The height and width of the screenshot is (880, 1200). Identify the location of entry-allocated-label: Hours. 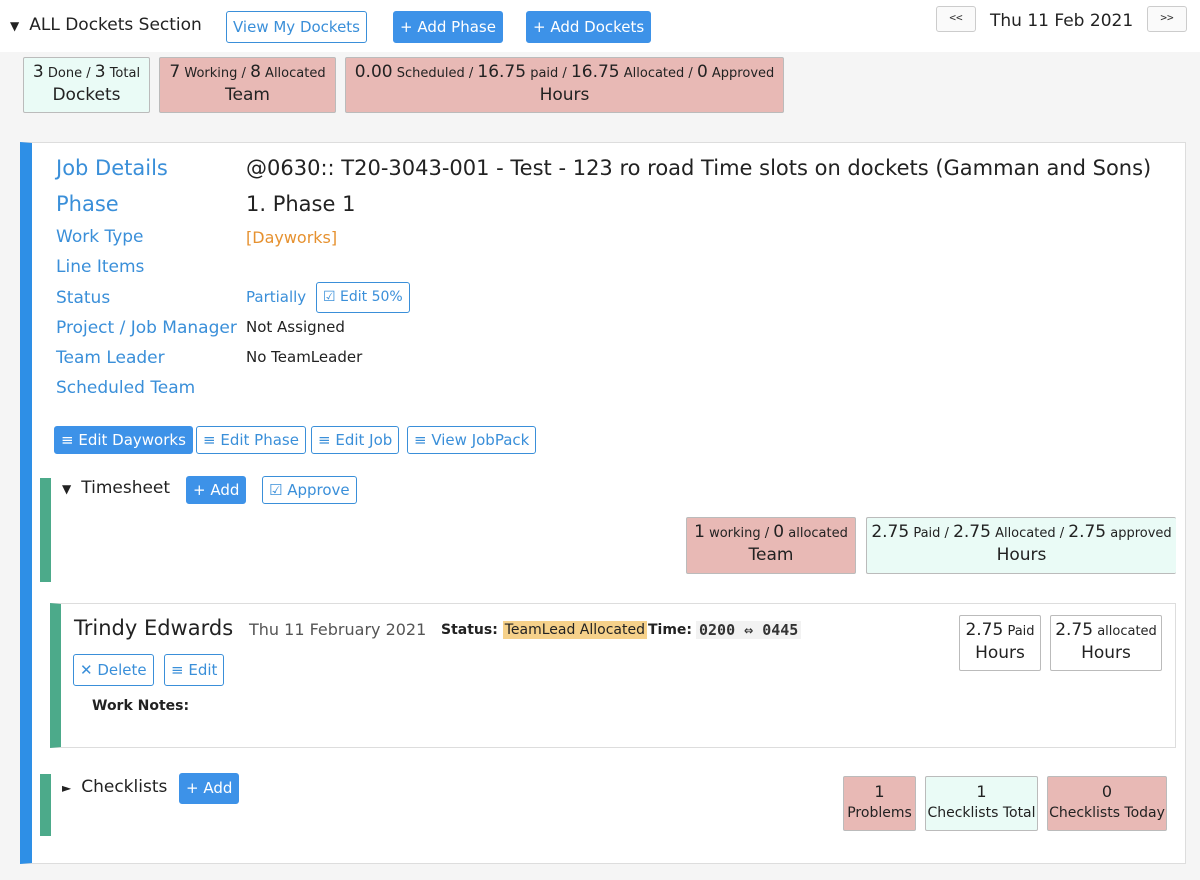
(1106, 653).